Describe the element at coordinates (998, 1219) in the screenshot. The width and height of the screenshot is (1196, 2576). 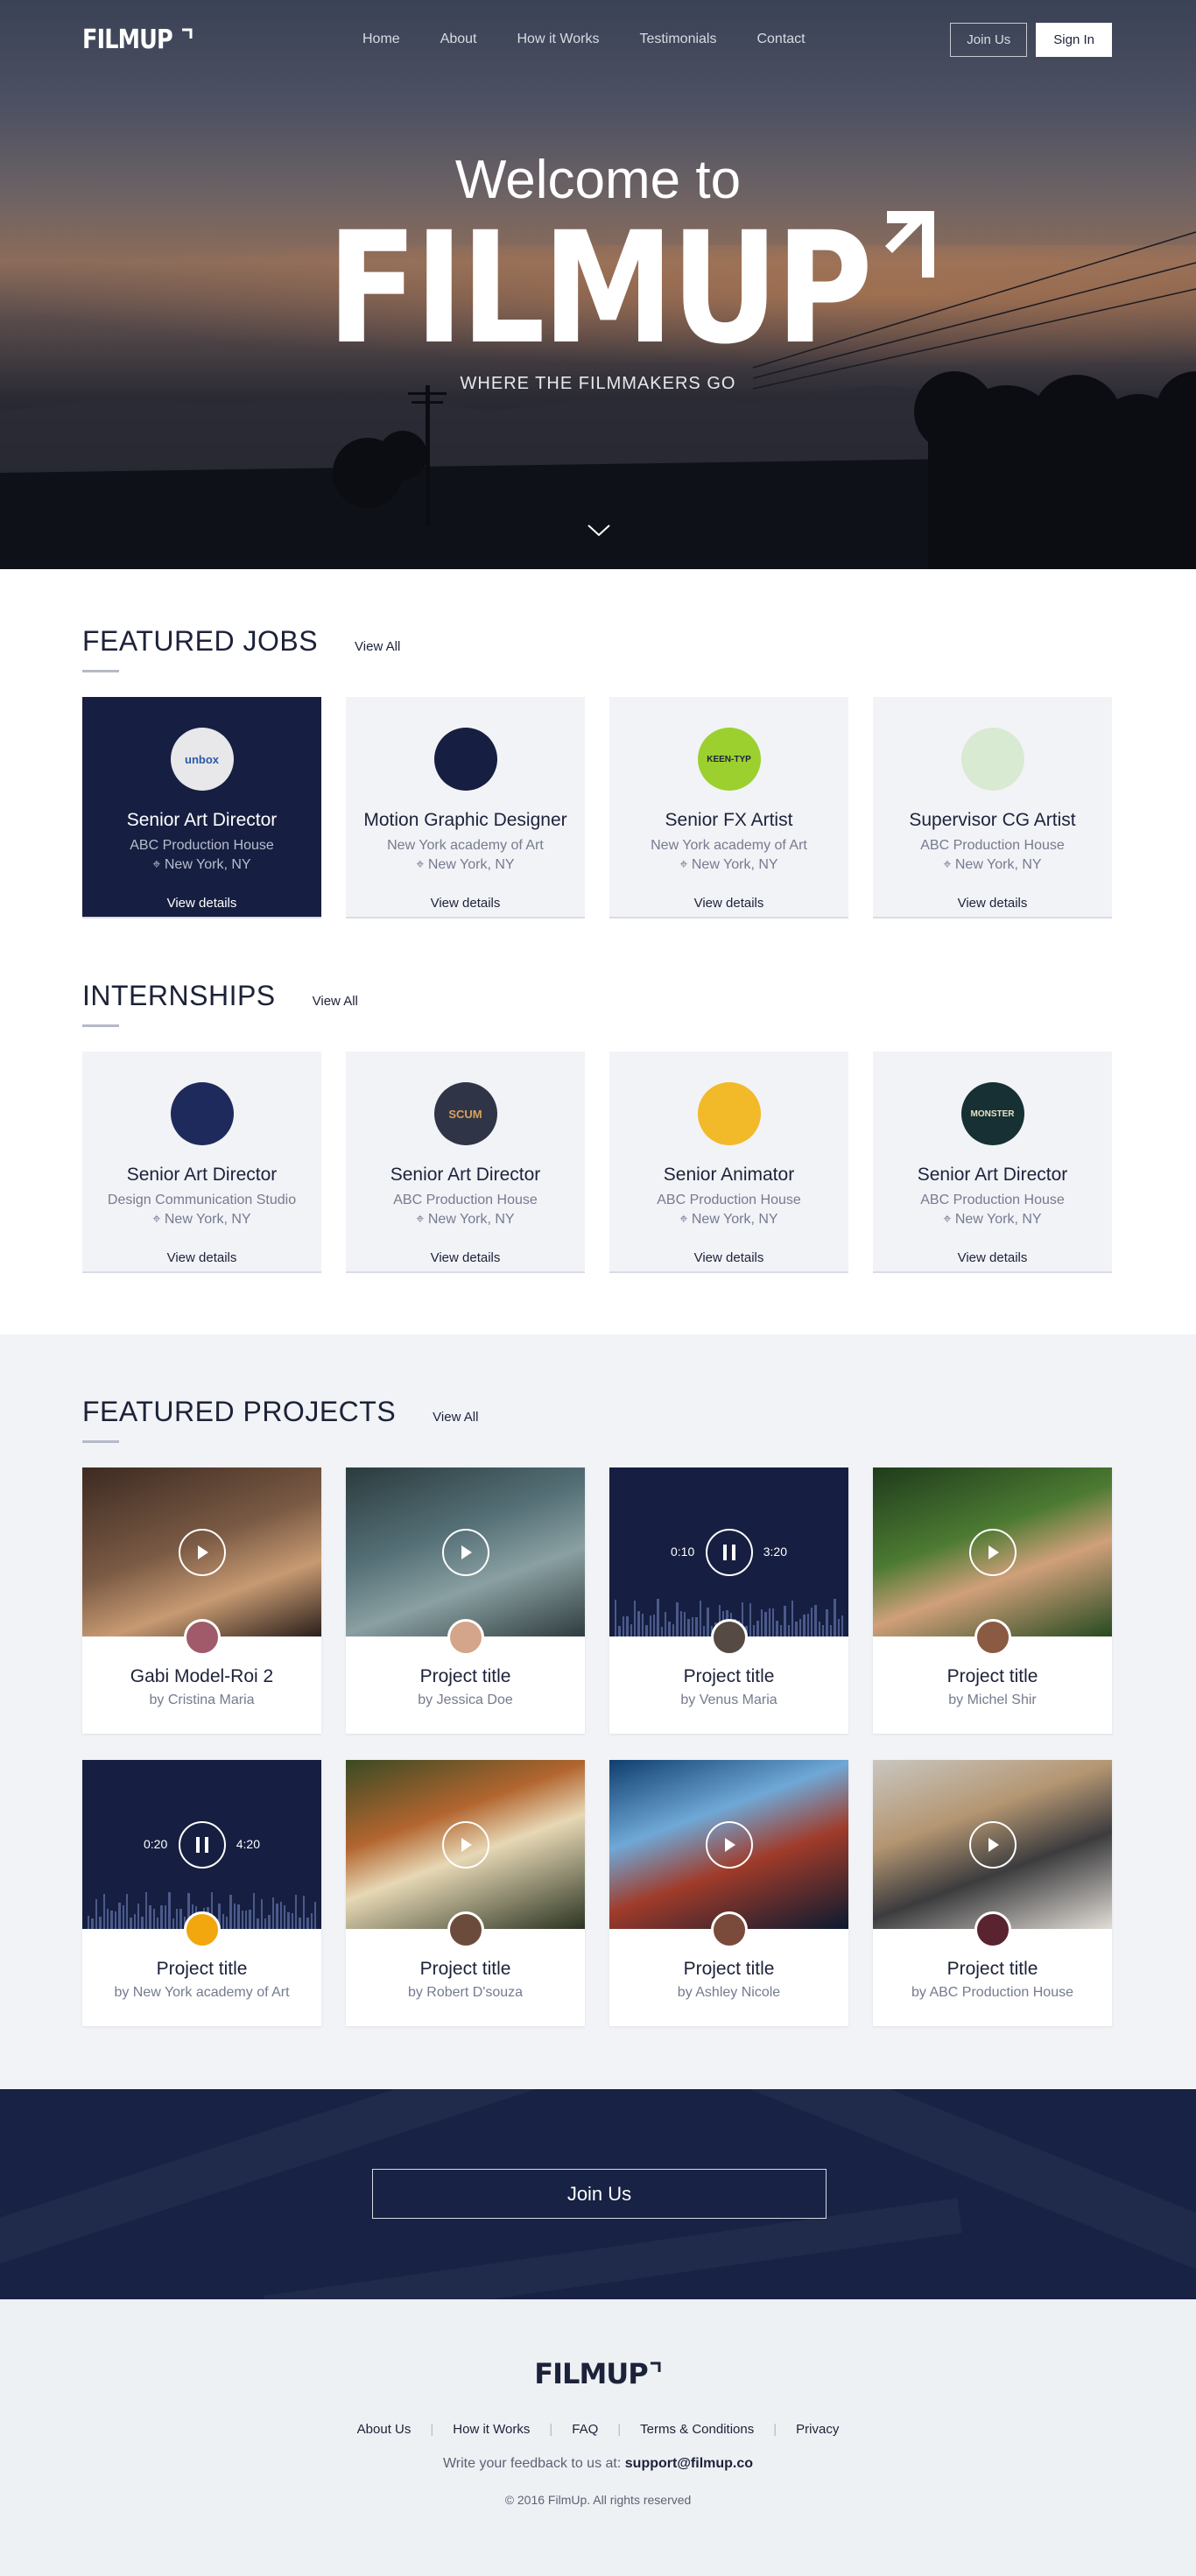
I see `job-location-text: New York, NY` at that location.